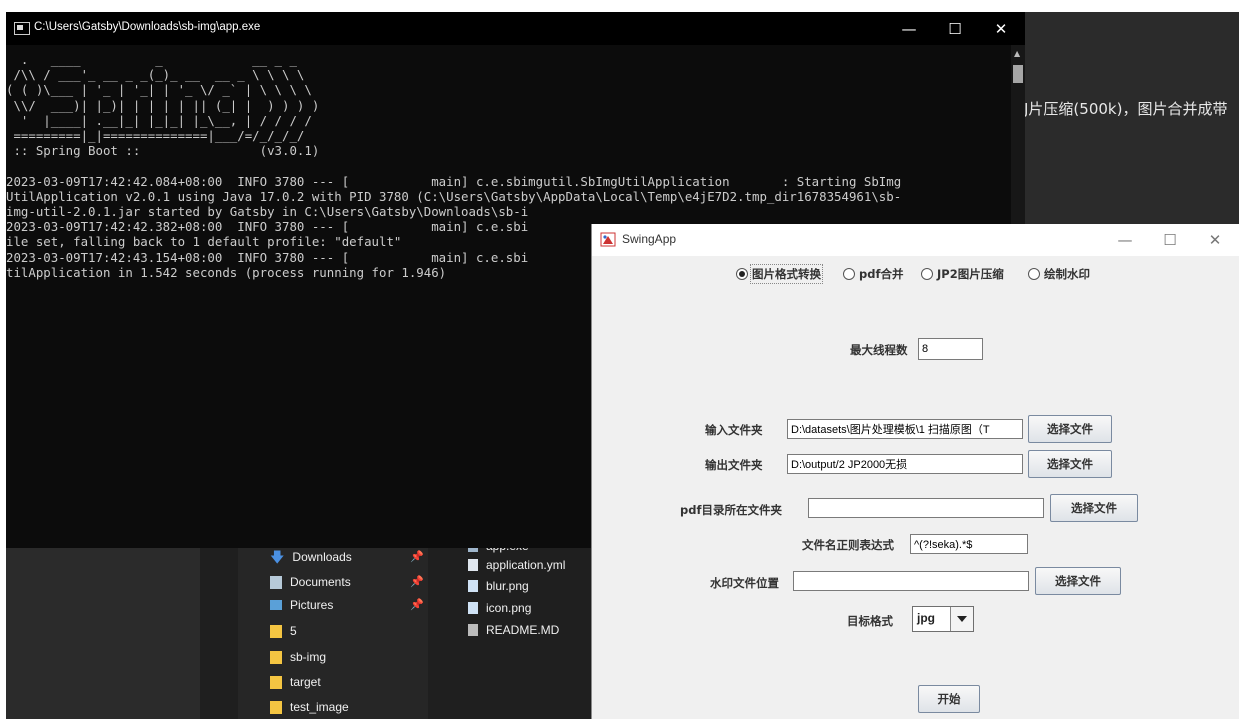 Image resolution: width=1239 pixels, height=719 pixels. What do you see at coordinates (905, 429) in the screenshot?
I see `input-folder-field: D:\datasets\图片处理模板\1 扫描原图（T` at bounding box center [905, 429].